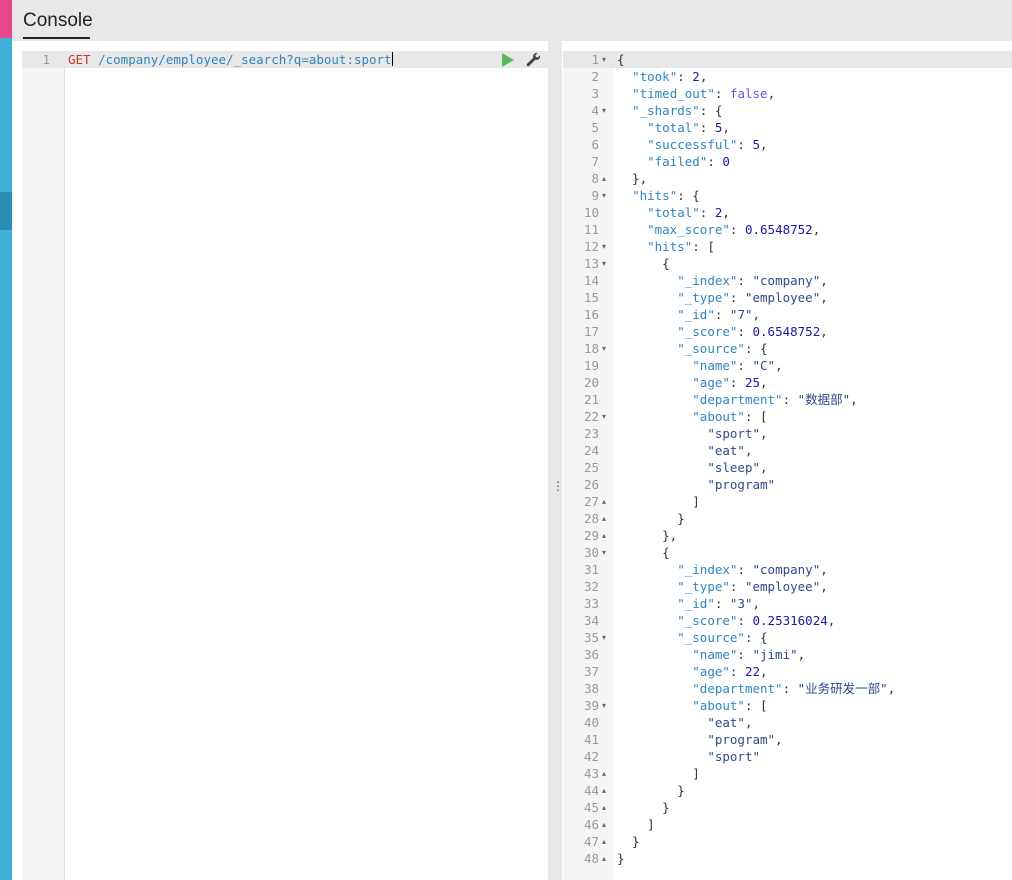  I want to click on response-line: 47 ▴ }, so click(787, 841).